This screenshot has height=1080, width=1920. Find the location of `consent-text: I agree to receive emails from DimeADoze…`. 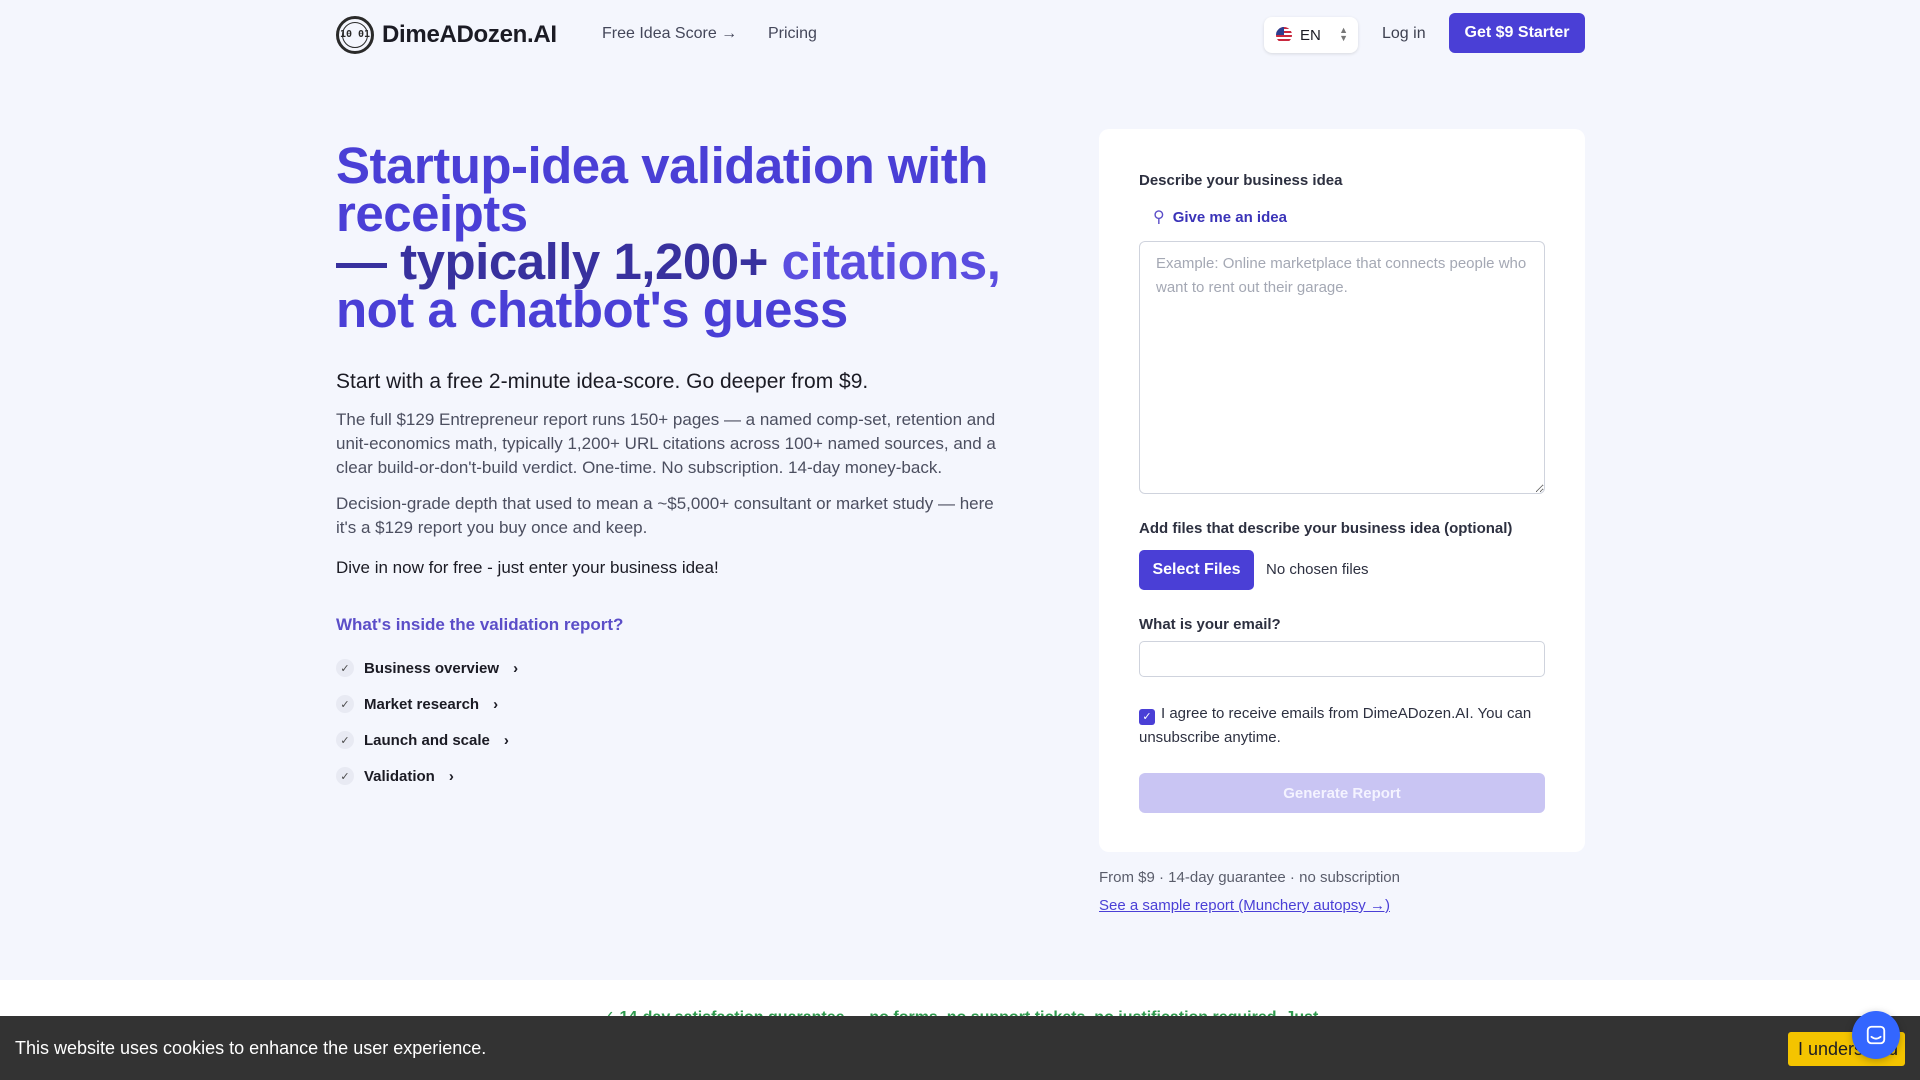

consent-text: I agree to receive emails from DimeADoze… is located at coordinates (1335, 725).